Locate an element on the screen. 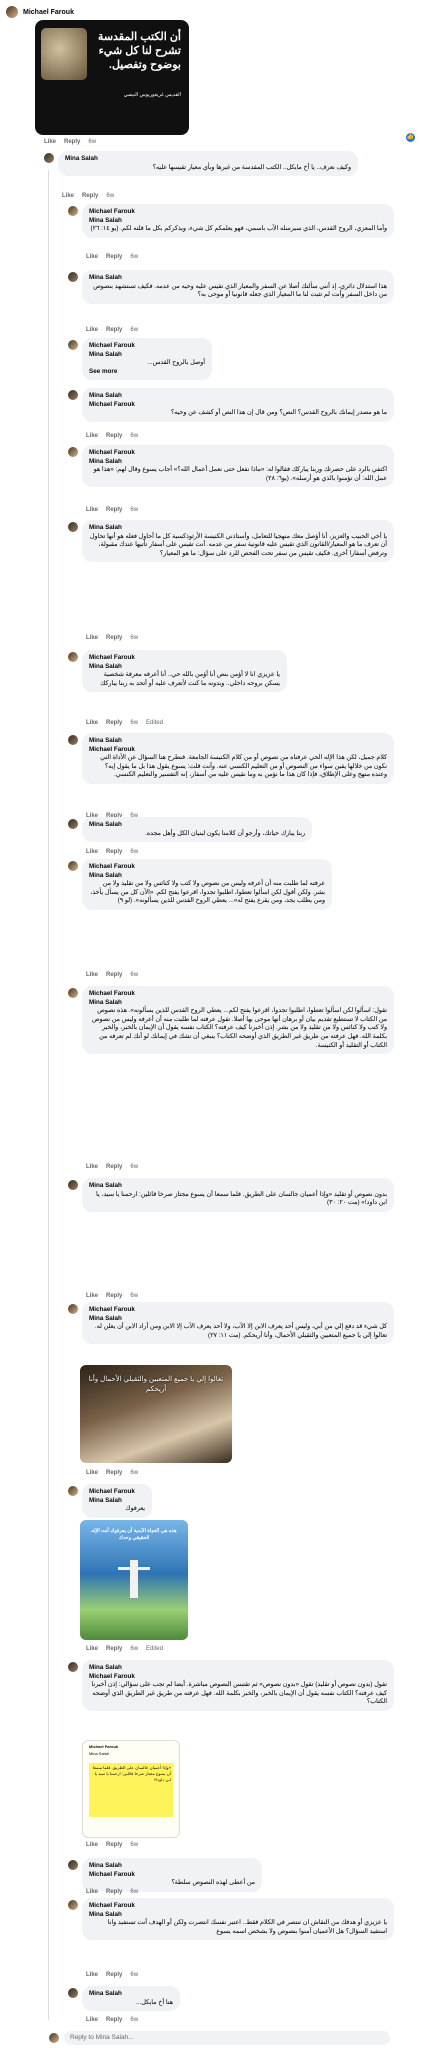  thread-line is located at coordinates (48, 1095).